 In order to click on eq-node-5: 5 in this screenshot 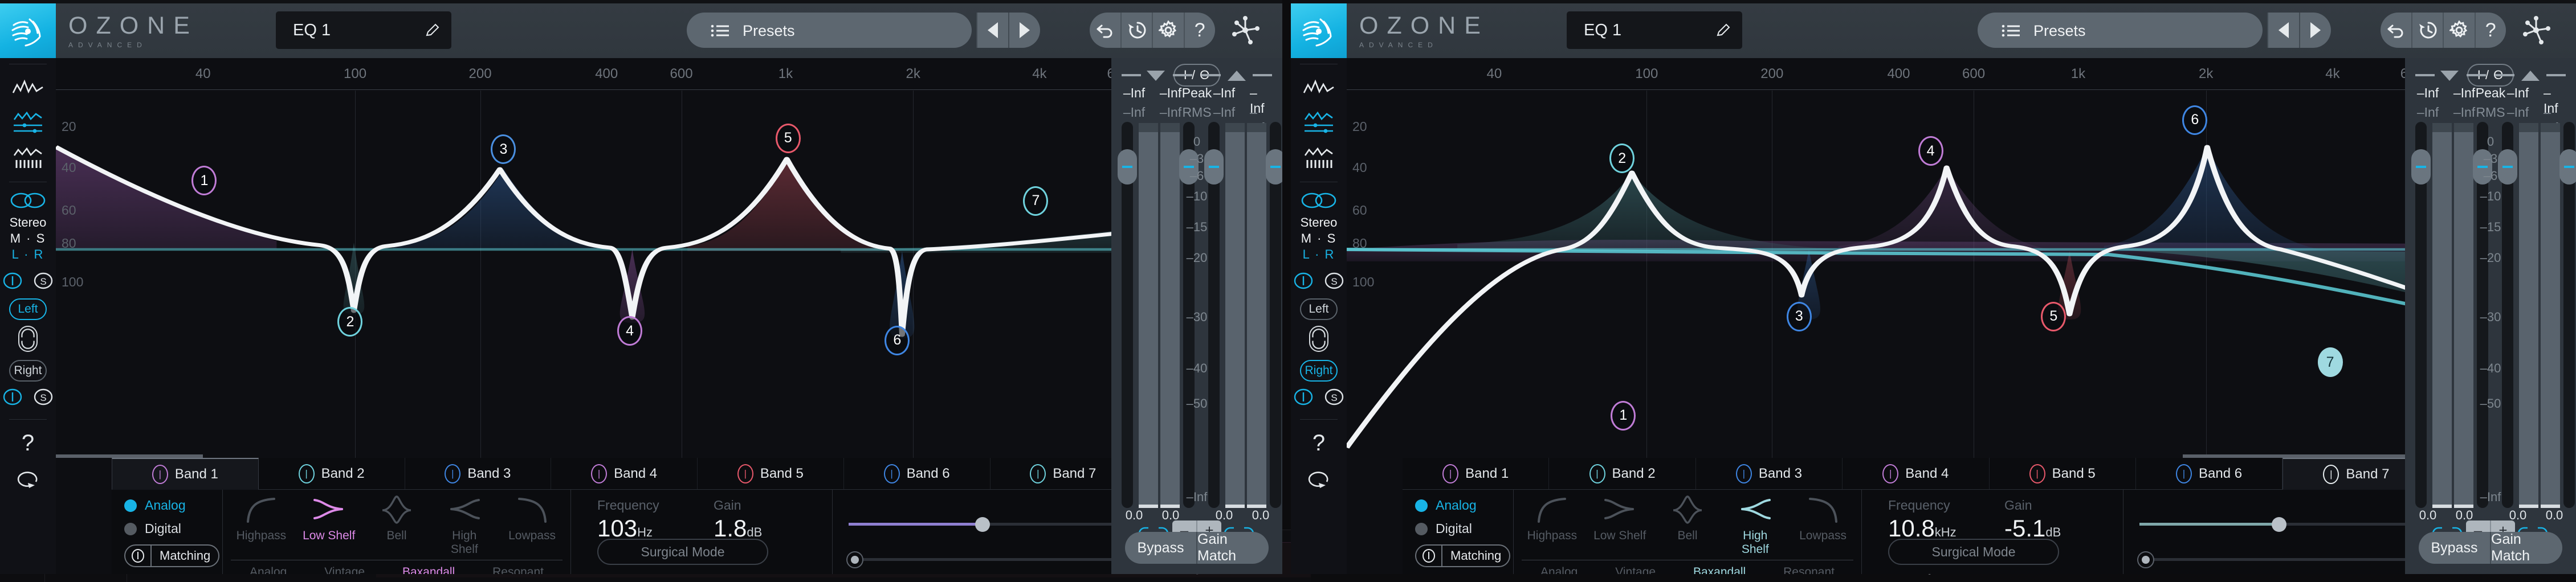, I will do `click(788, 138)`.